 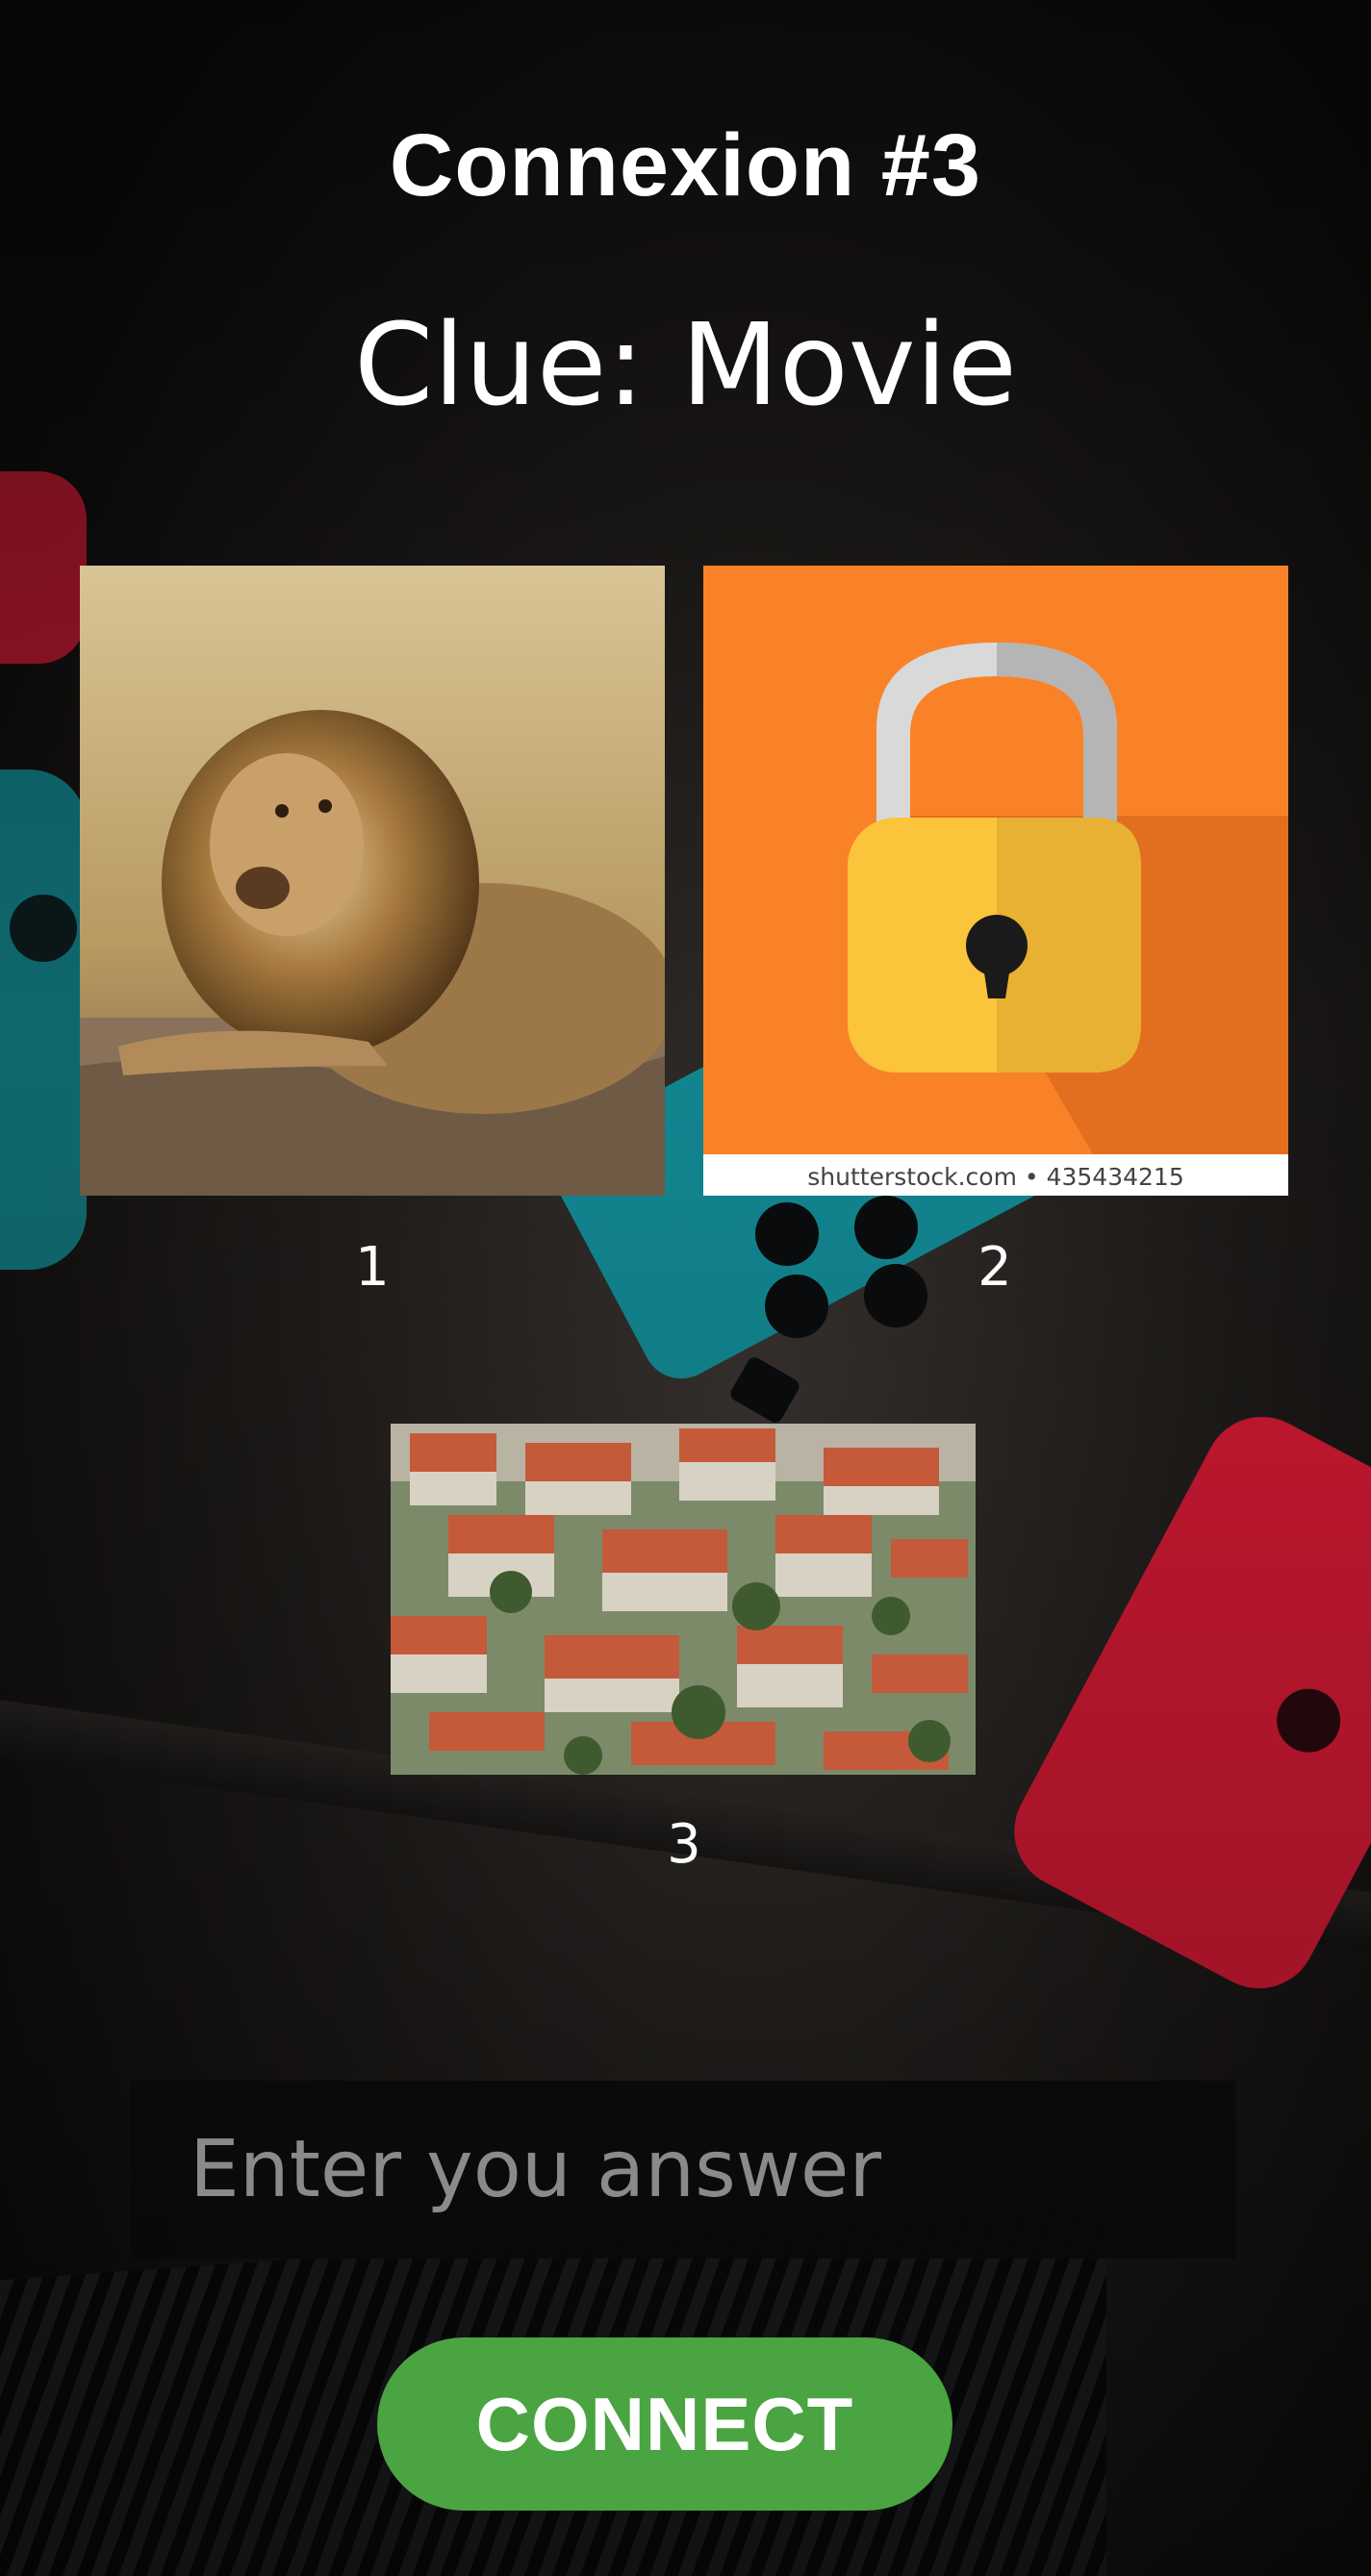 I want to click on image-1-number: 1, so click(x=372, y=1268).